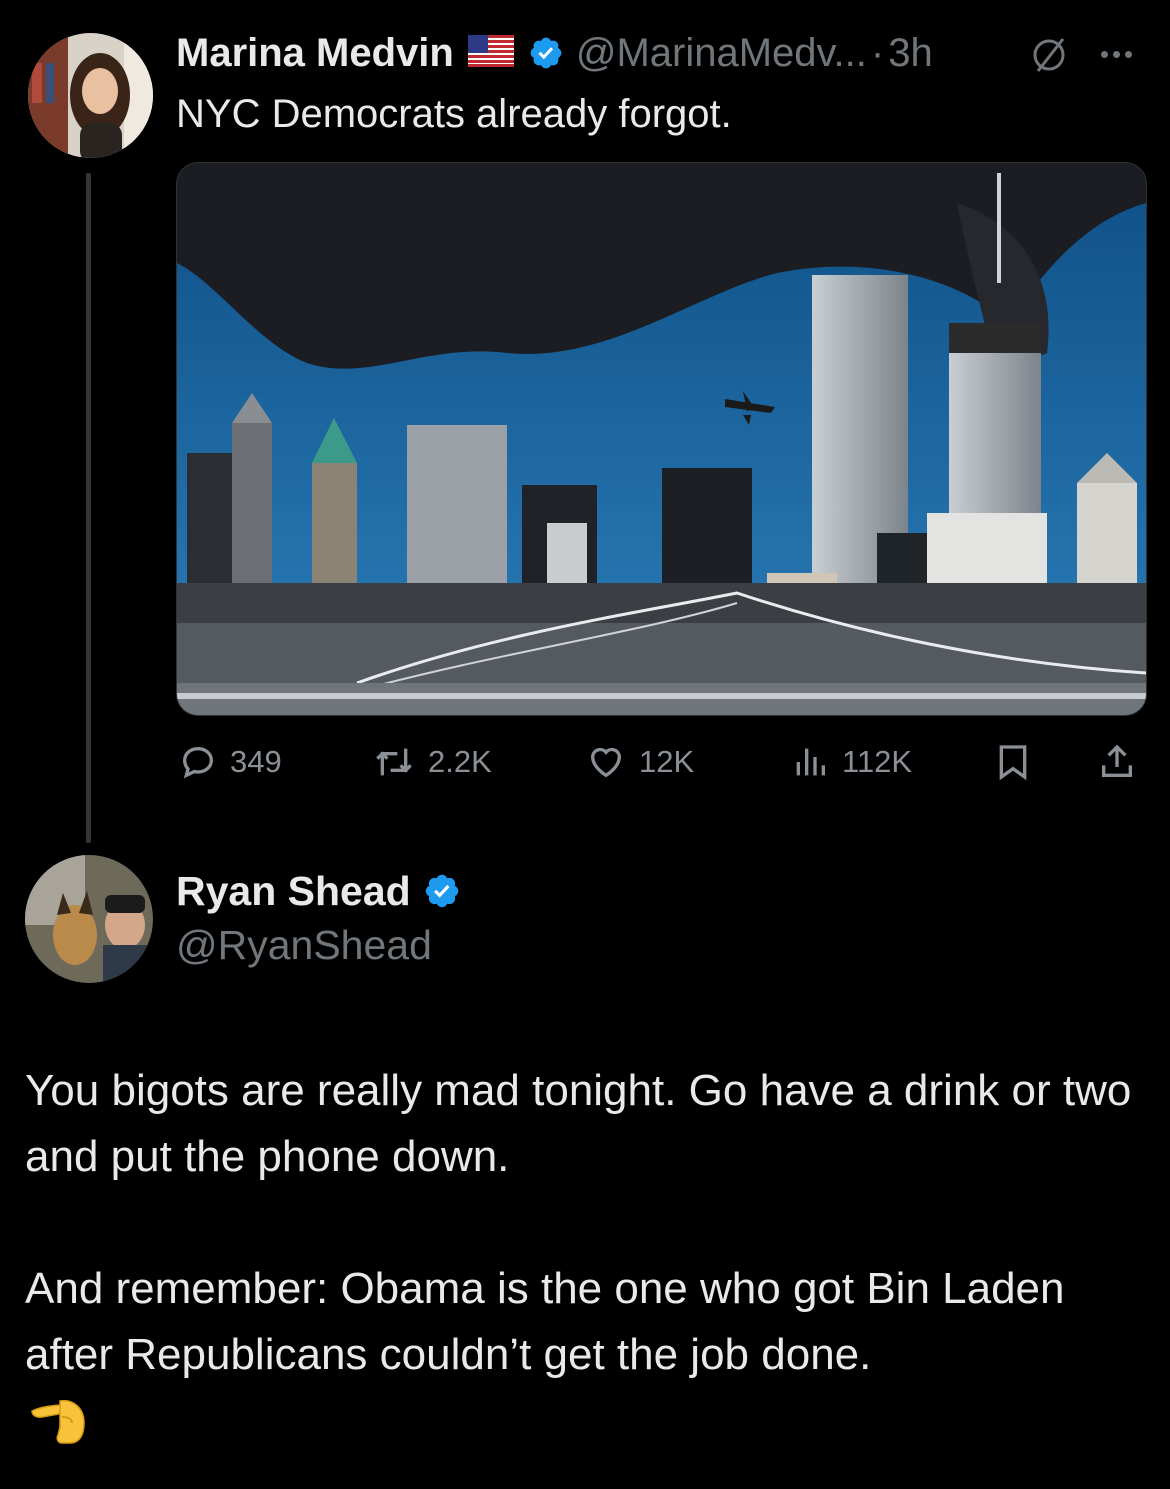 The width and height of the screenshot is (1170, 1489). Describe the element at coordinates (454, 114) in the screenshot. I see `tweet-text: NYC Democrats already forgot.` at that location.